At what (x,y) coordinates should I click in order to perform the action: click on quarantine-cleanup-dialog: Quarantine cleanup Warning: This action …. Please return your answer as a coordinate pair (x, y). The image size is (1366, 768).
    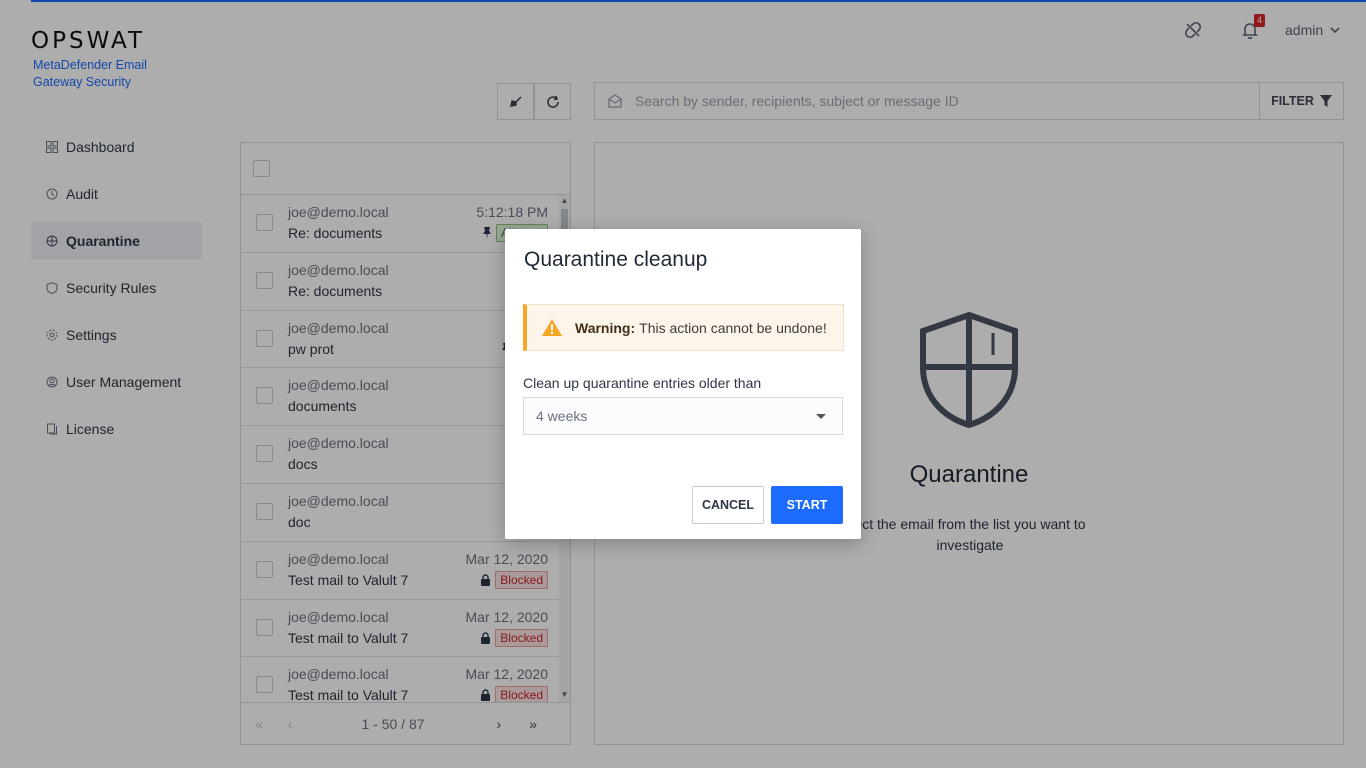
    Looking at the image, I should click on (683, 384).